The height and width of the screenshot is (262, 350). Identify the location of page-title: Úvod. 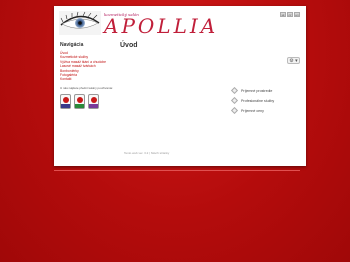
(129, 45).